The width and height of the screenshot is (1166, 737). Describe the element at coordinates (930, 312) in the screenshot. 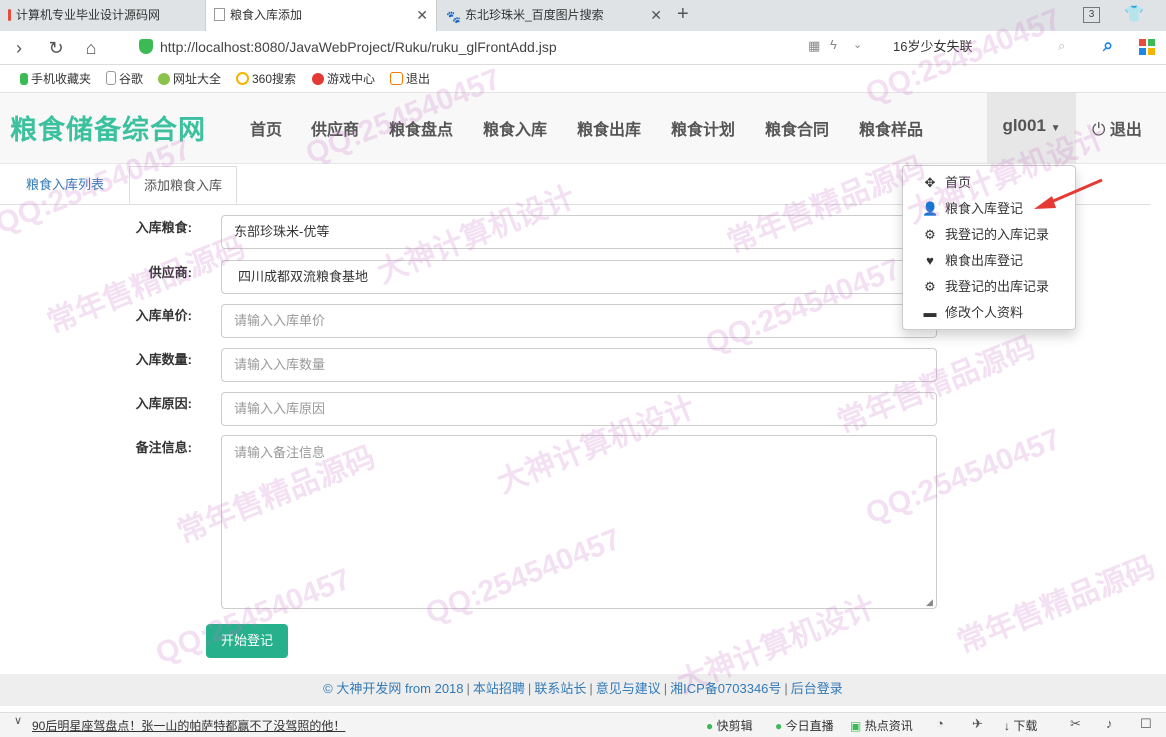

I see `card-icon: ▬` at that location.